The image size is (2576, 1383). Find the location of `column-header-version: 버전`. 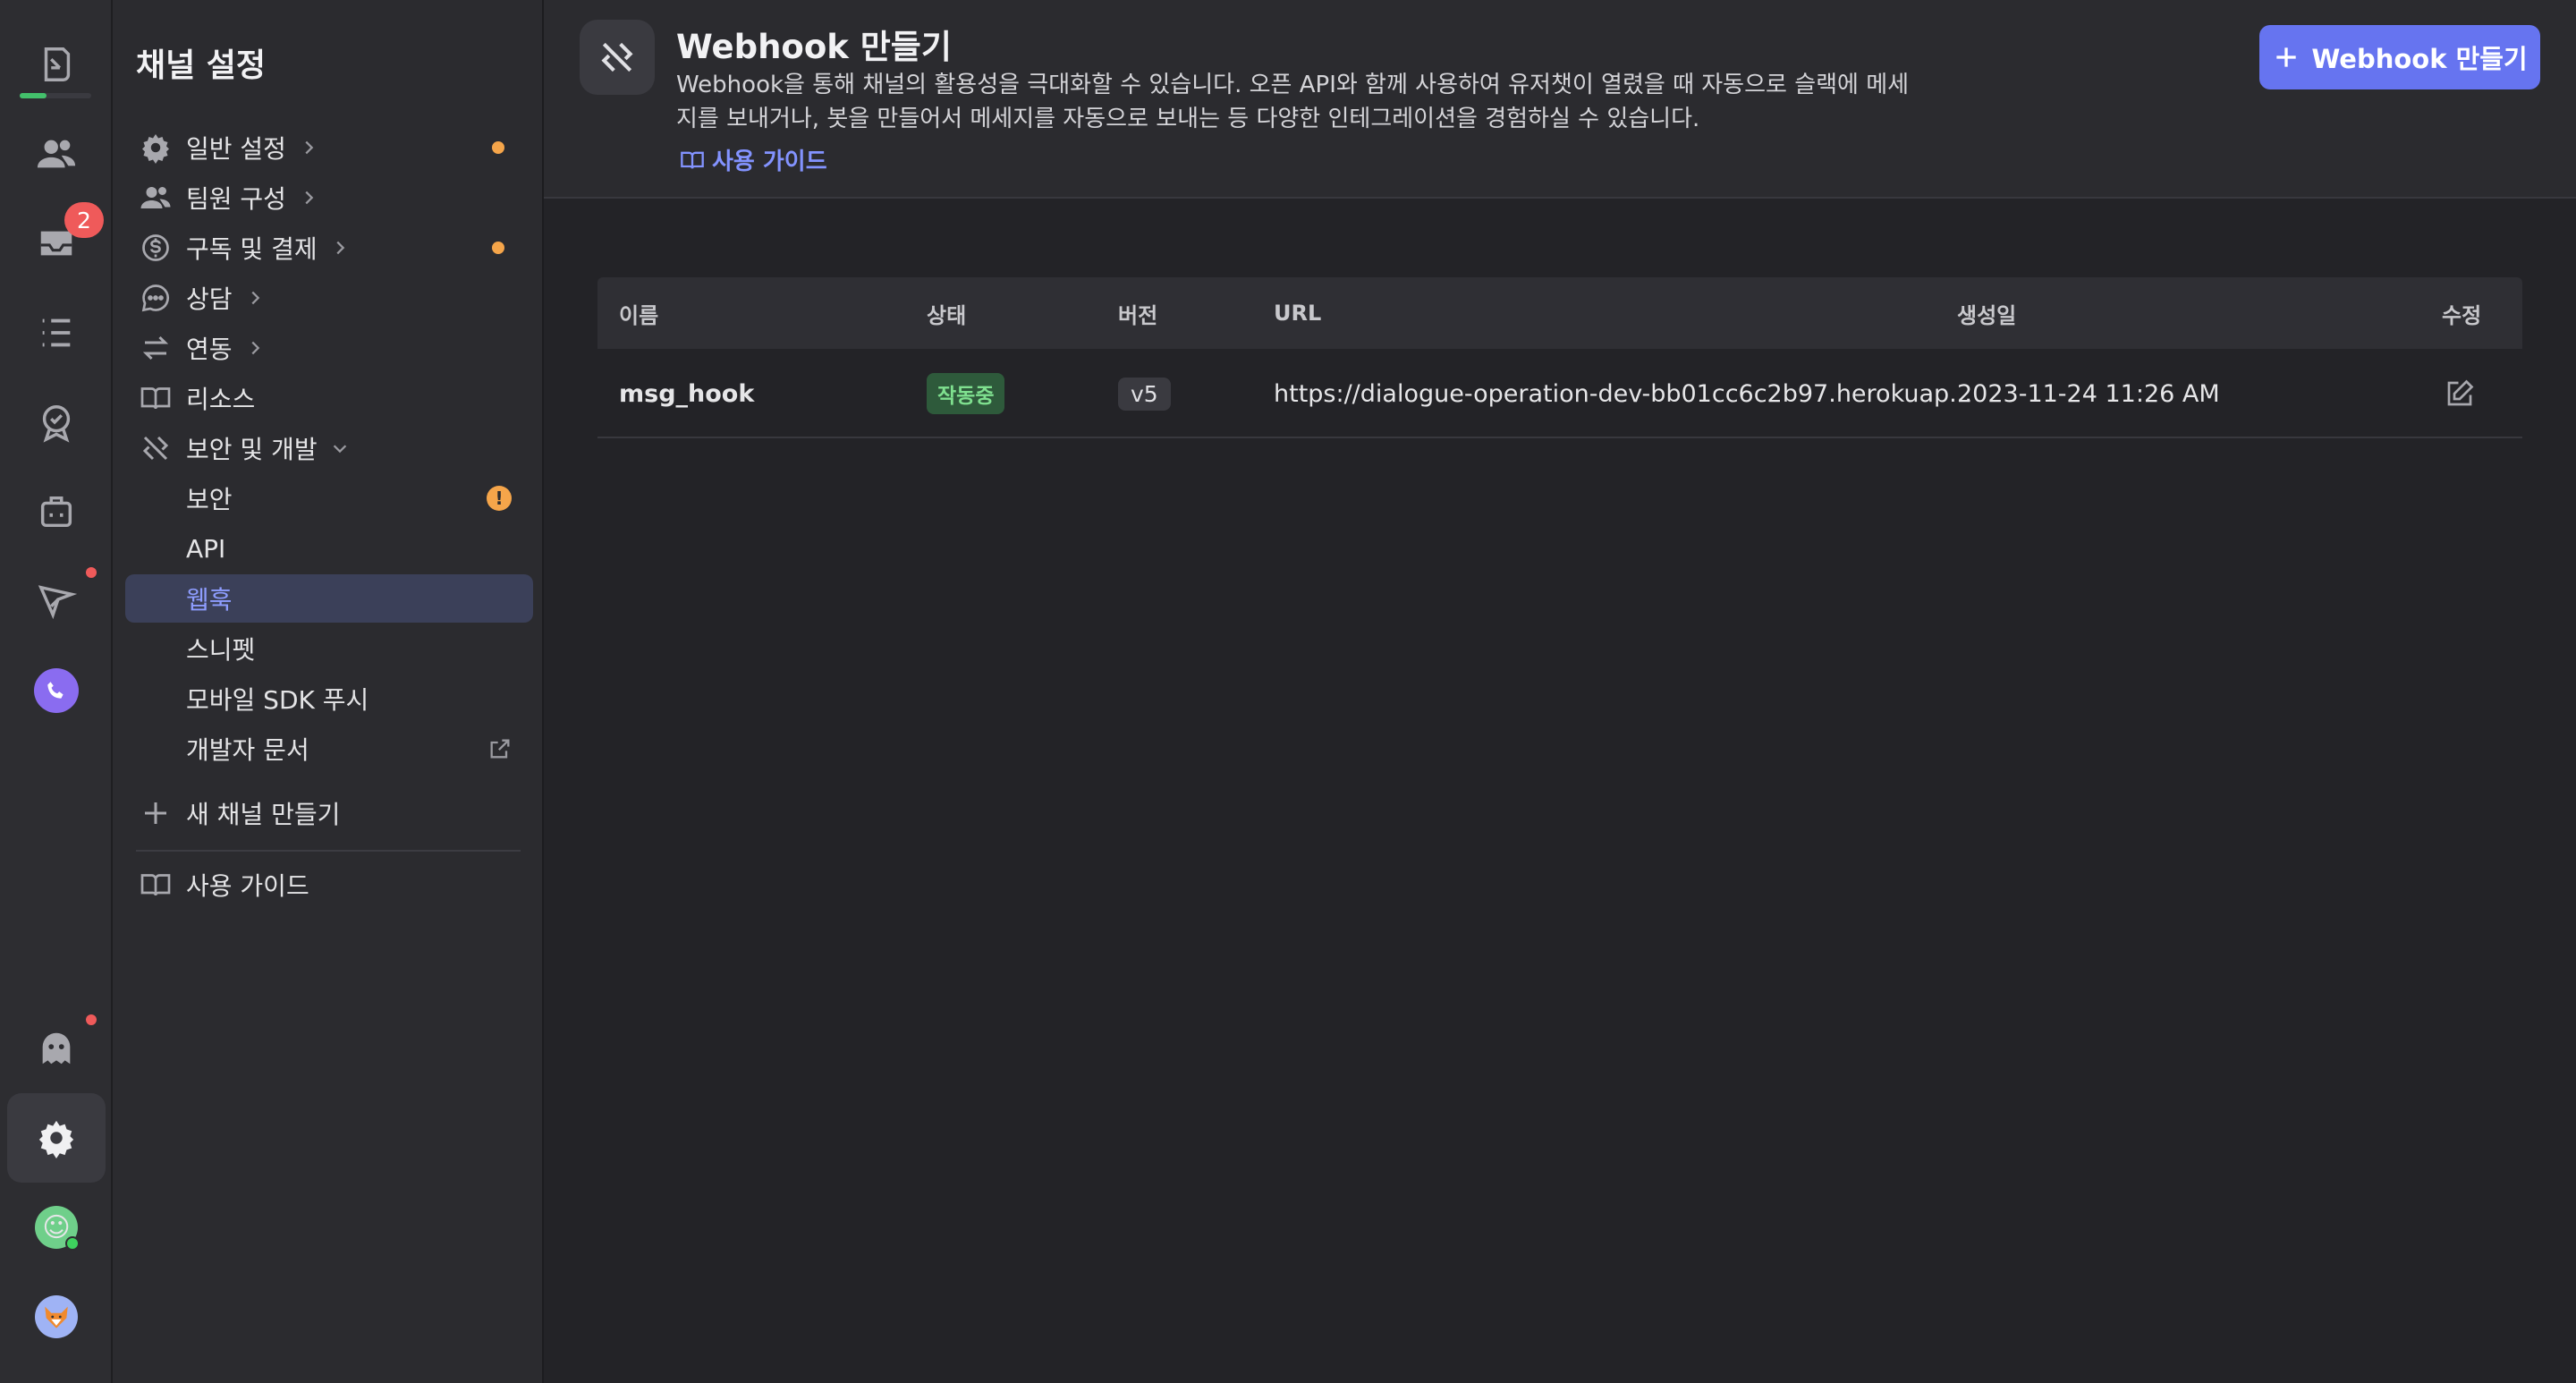

column-header-version: 버전 is located at coordinates (1138, 315).